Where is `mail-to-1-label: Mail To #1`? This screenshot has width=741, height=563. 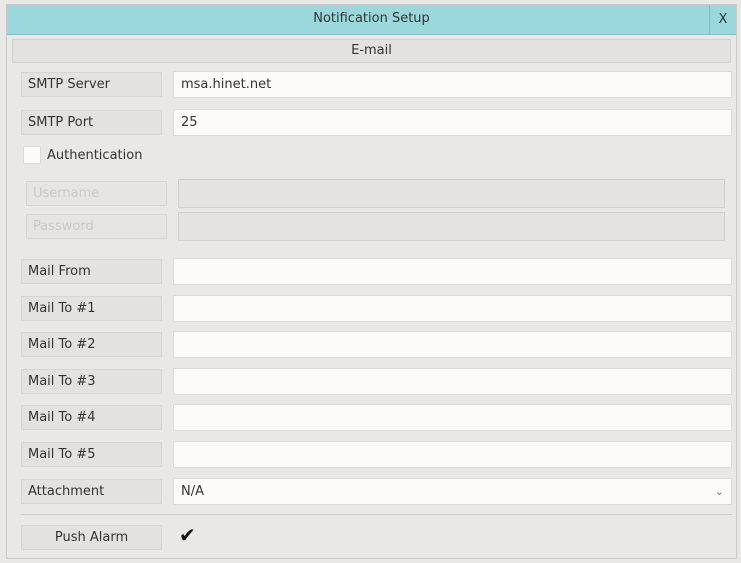
mail-to-1-label: Mail To #1 is located at coordinates (91, 308).